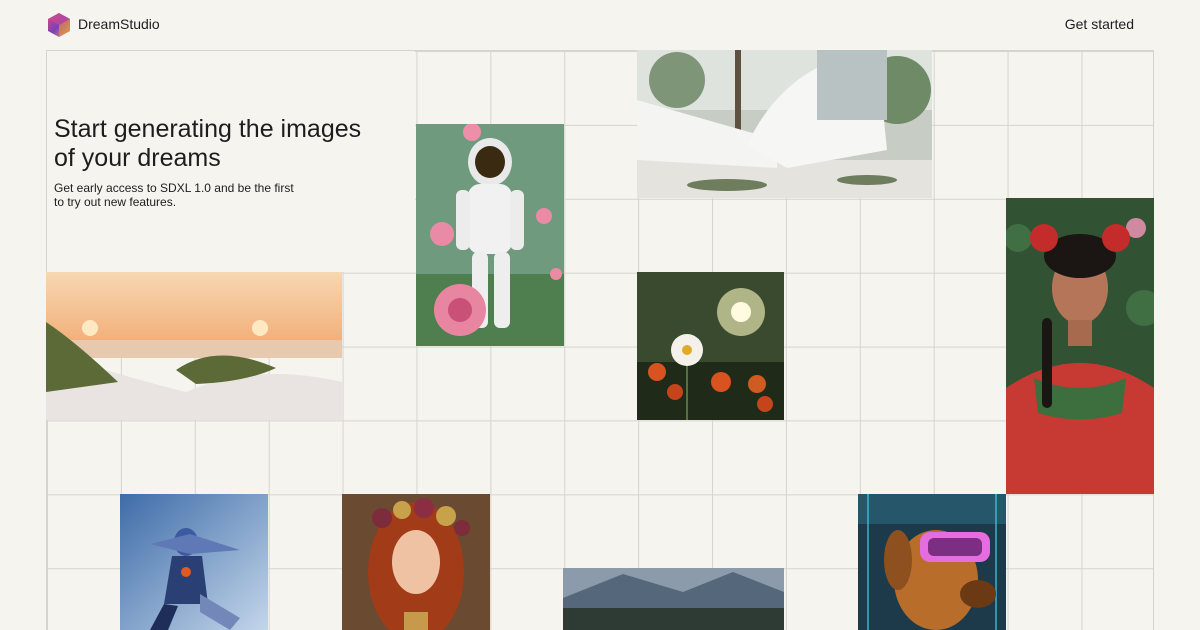 The image size is (1200, 630). What do you see at coordinates (600, 25) in the screenshot?
I see `top-navigation: DreamStudio Get started` at bounding box center [600, 25].